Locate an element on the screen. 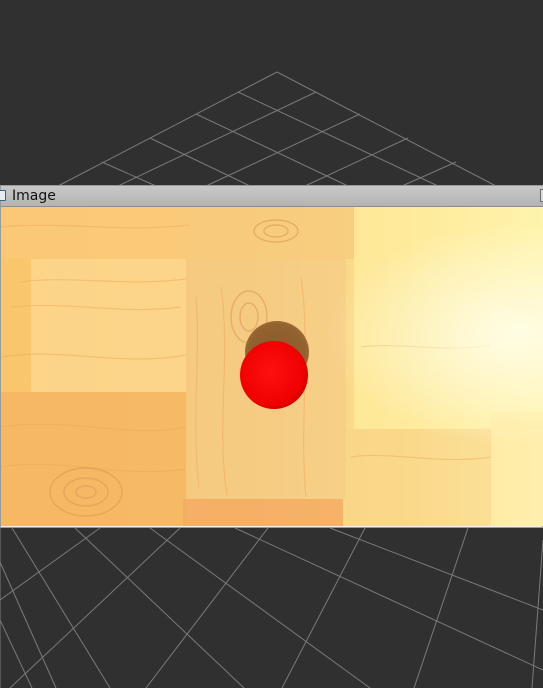 Image resolution: width=543 pixels, height=688 pixels. image-panel-icon is located at coordinates (3, 195).